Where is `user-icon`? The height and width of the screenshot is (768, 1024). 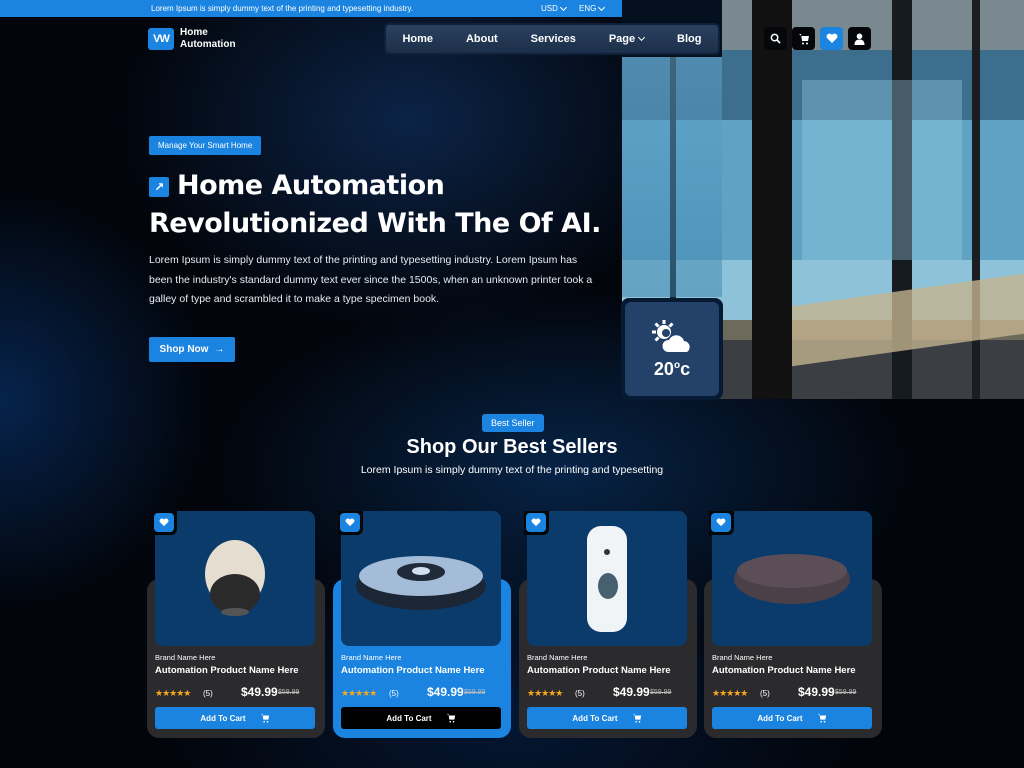
user-icon is located at coordinates (859, 39).